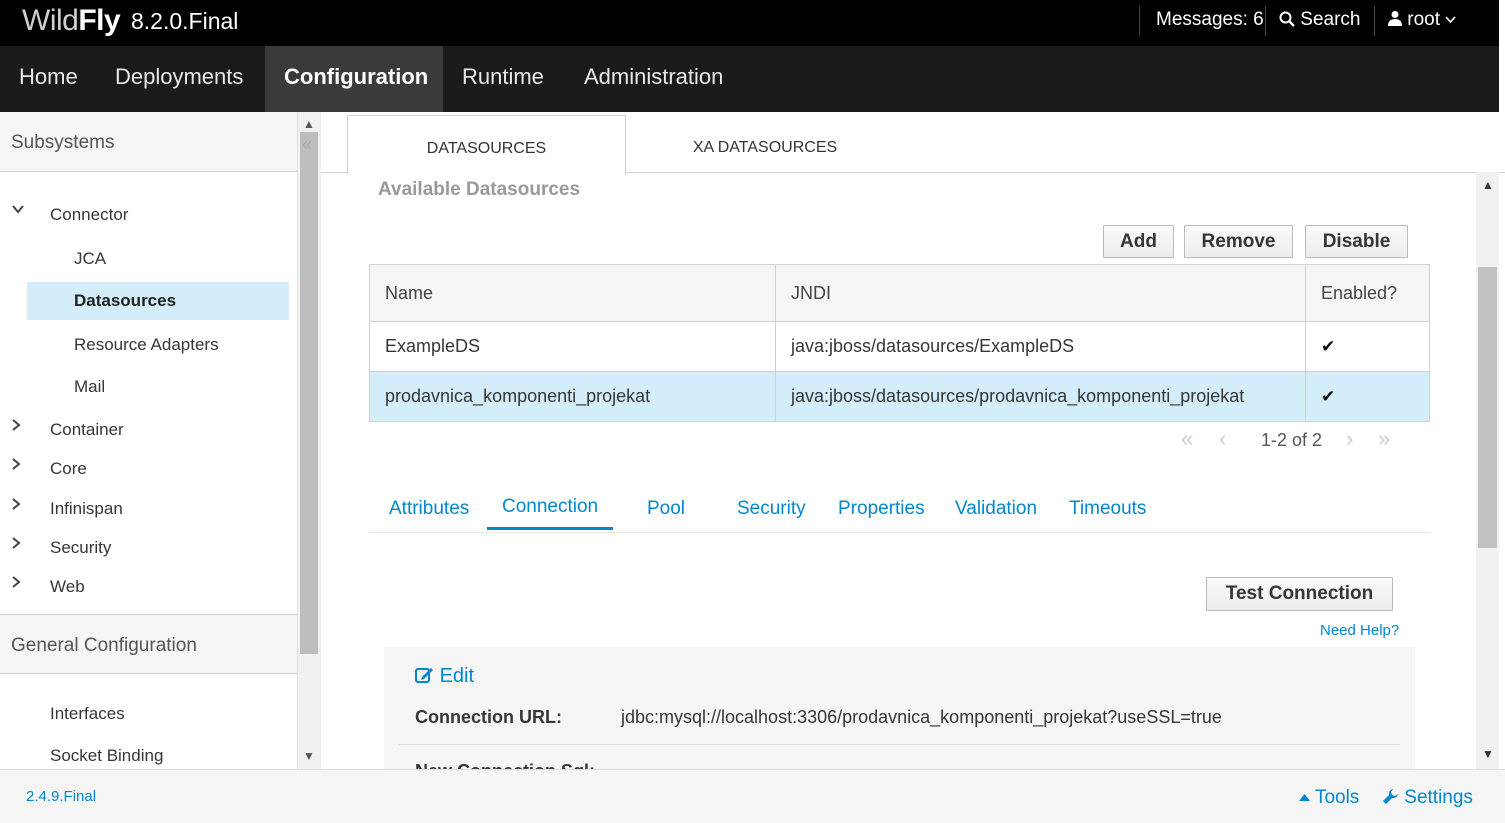 The width and height of the screenshot is (1505, 823). I want to click on first-page-icon: «, so click(1187, 439).